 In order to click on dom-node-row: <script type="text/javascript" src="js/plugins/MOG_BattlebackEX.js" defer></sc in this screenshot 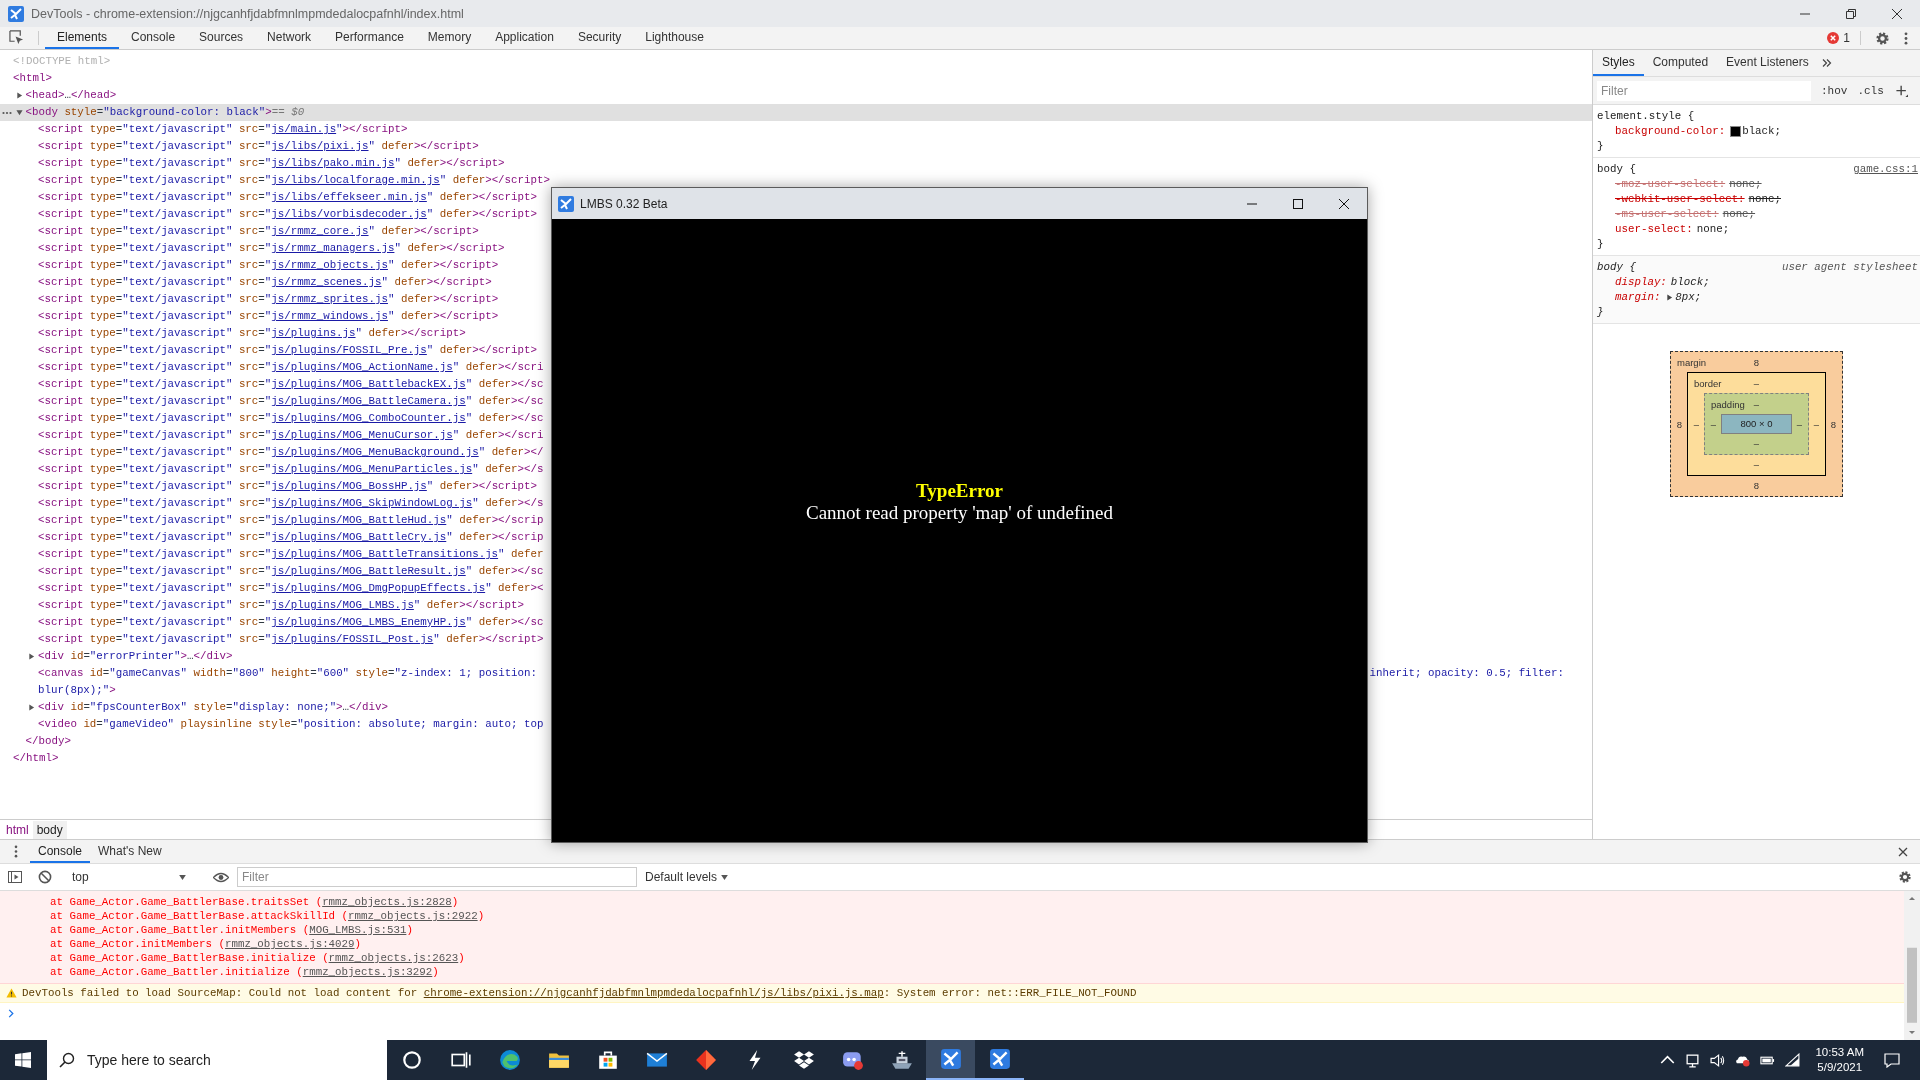, I will do `click(272, 384)`.